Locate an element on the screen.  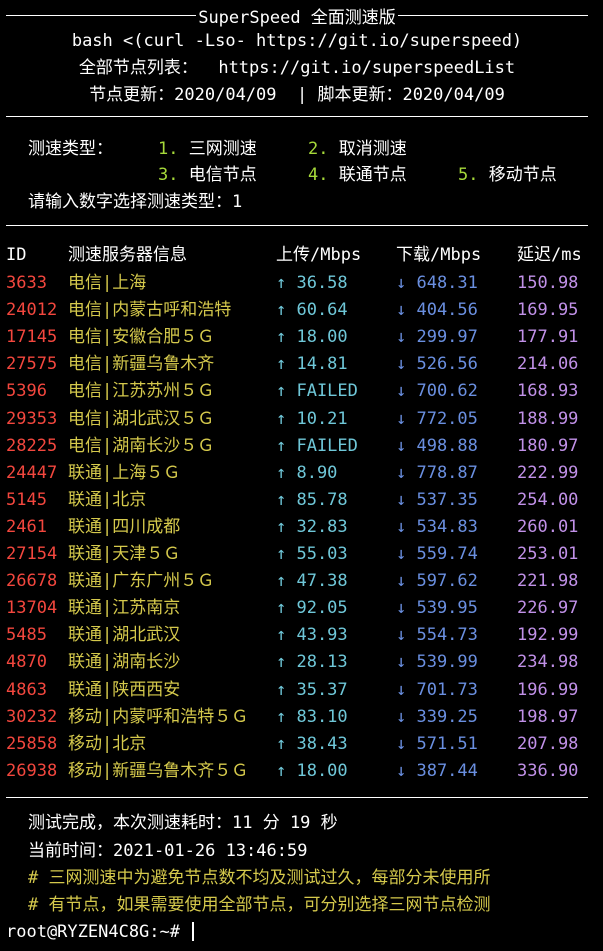
row-server-name: 联通|陕西西安 is located at coordinates (124, 689).